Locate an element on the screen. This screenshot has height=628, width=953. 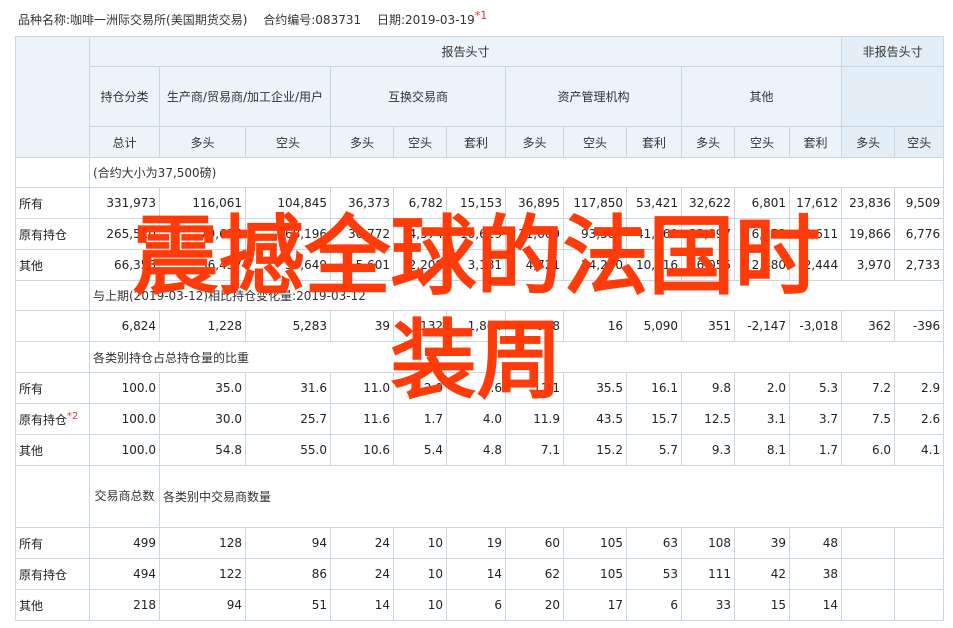
table-cell: 3,181 is located at coordinates (476, 265).